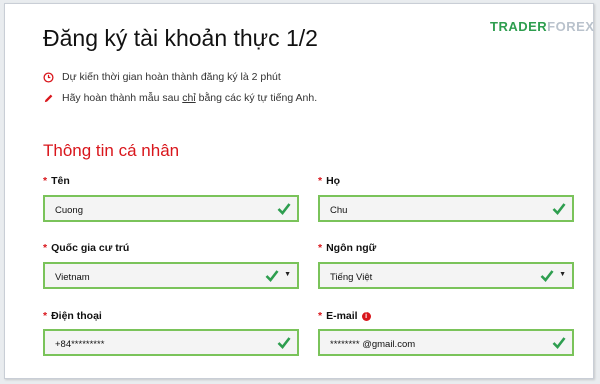 The image size is (600, 384). I want to click on page-title: Đăng ký tài khoản thực 1/2, so click(180, 38).